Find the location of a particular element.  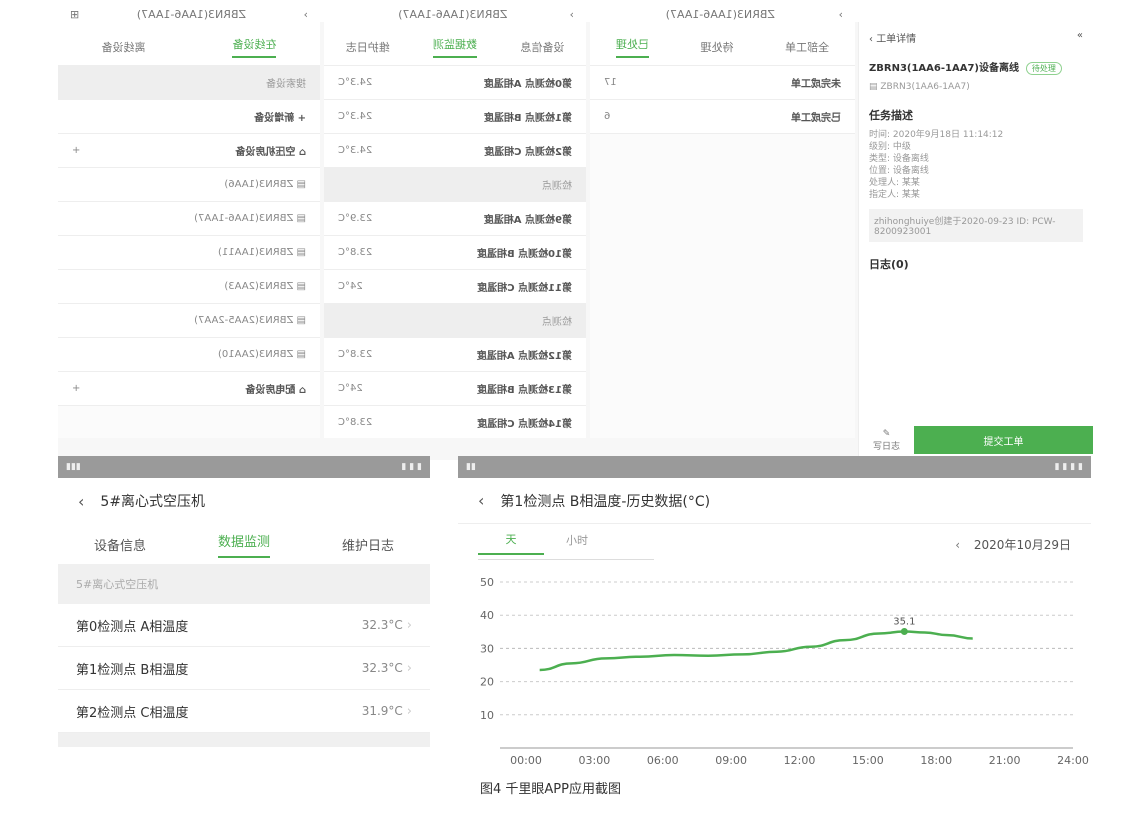

x-tick-label: 15:00 is located at coordinates (868, 760).